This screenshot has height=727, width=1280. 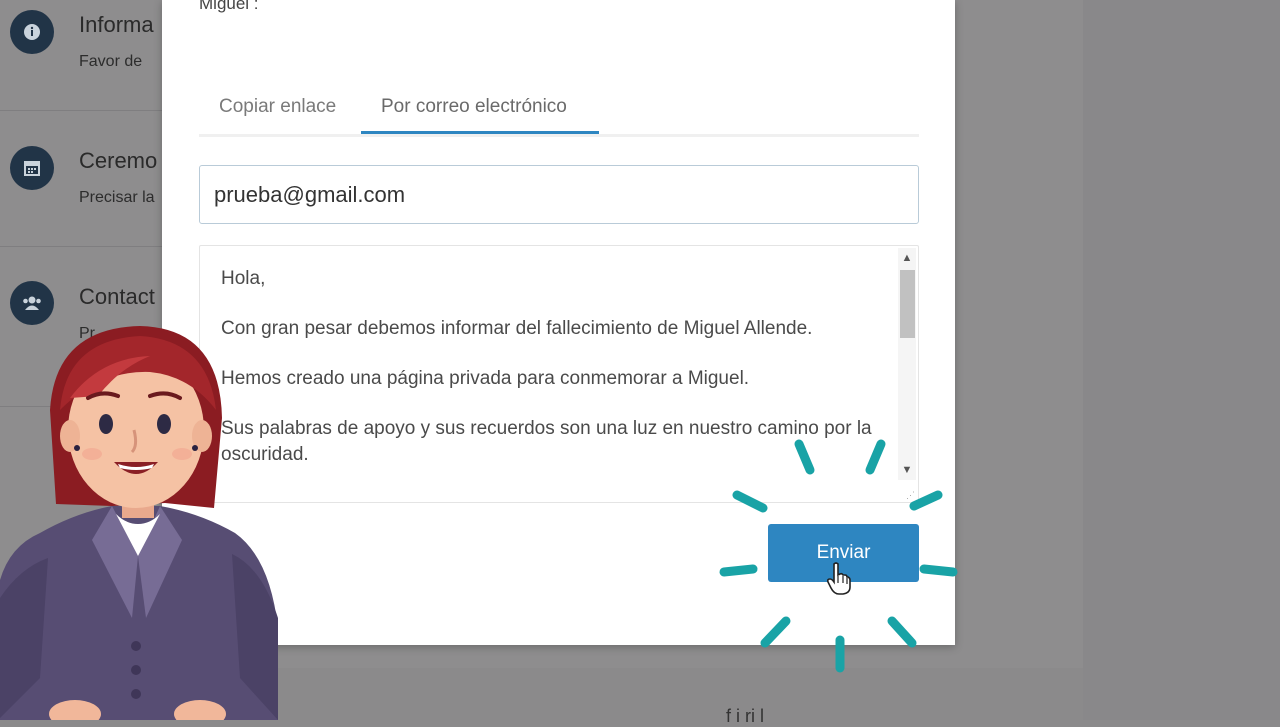 I want to click on bg-item-ceremony: Ceremo Precisar la, so click(x=81, y=178).